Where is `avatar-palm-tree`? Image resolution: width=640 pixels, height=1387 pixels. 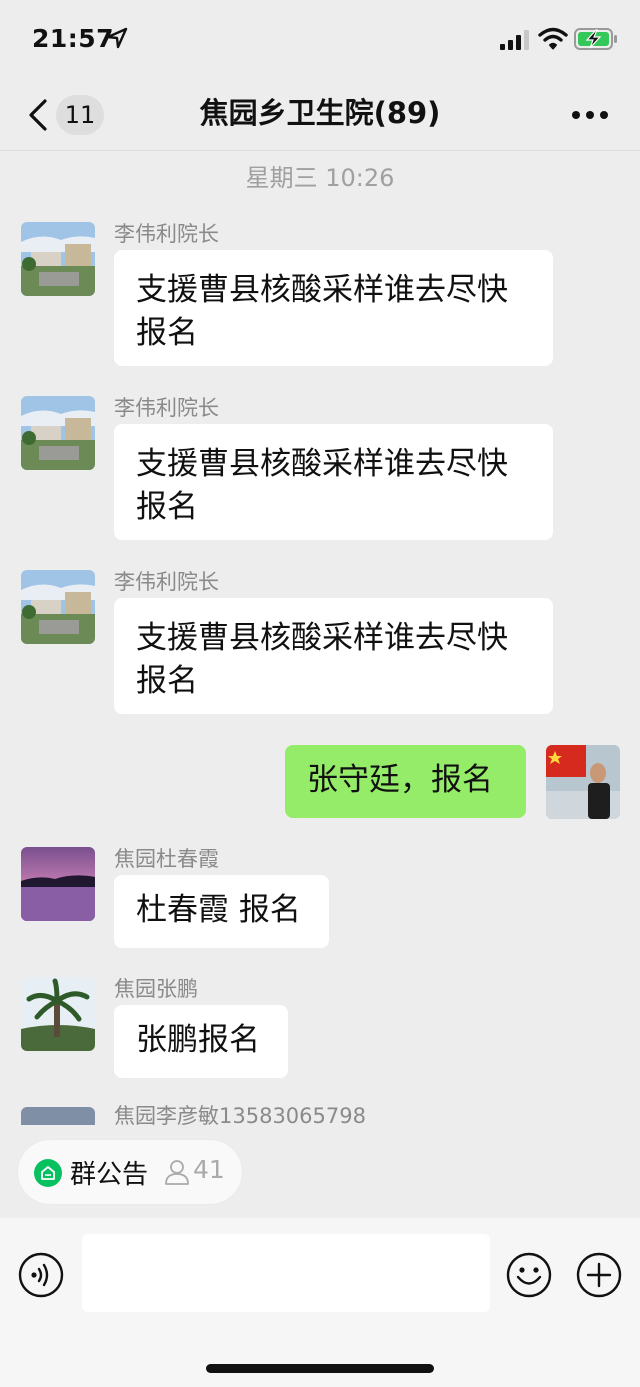
avatar-palm-tree is located at coordinates (58, 1014).